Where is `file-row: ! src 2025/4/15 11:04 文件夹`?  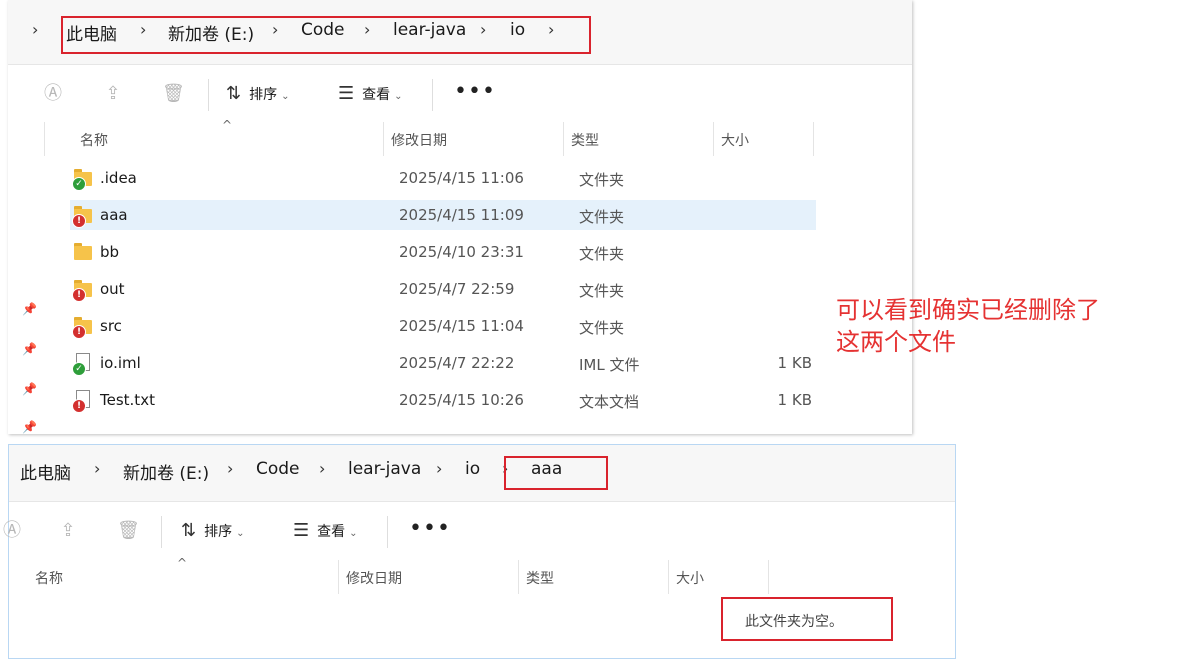 file-row: ! src 2025/4/15 11:04 文件夹 is located at coordinates (443, 326).